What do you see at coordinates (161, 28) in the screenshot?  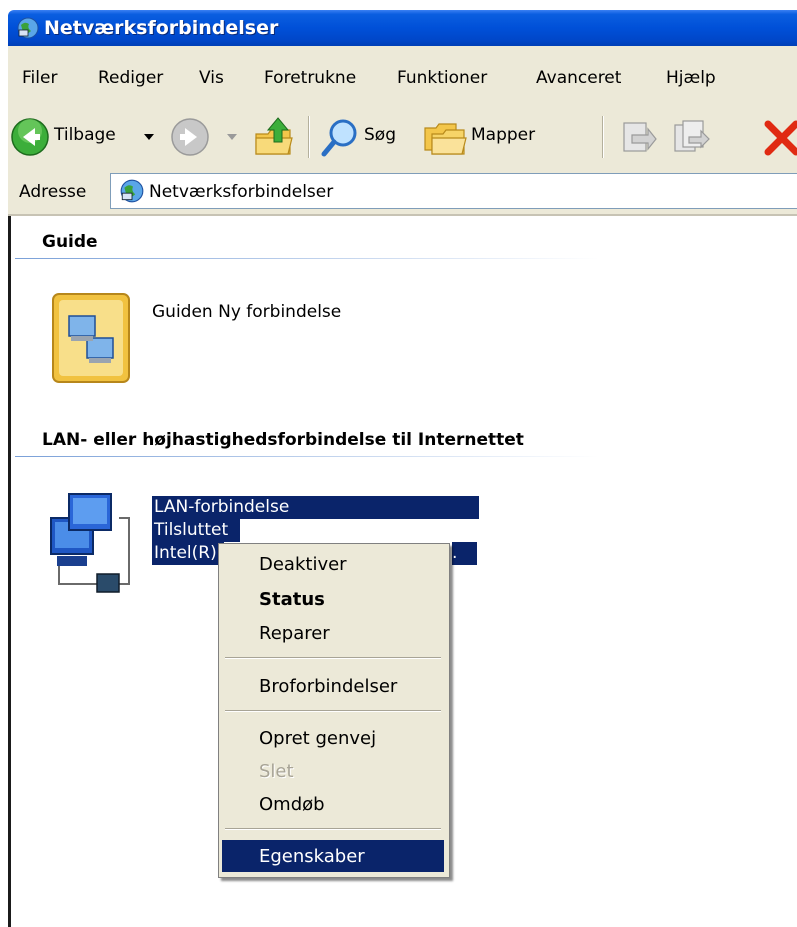 I see `window-title: Netværksforbindelser` at bounding box center [161, 28].